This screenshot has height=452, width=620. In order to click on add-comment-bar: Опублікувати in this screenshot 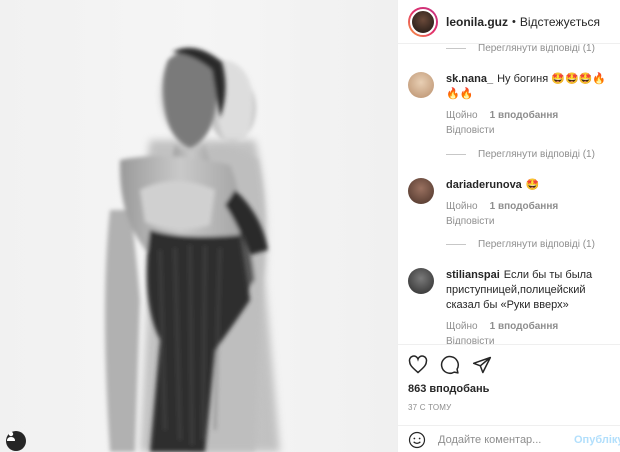, I will do `click(509, 438)`.